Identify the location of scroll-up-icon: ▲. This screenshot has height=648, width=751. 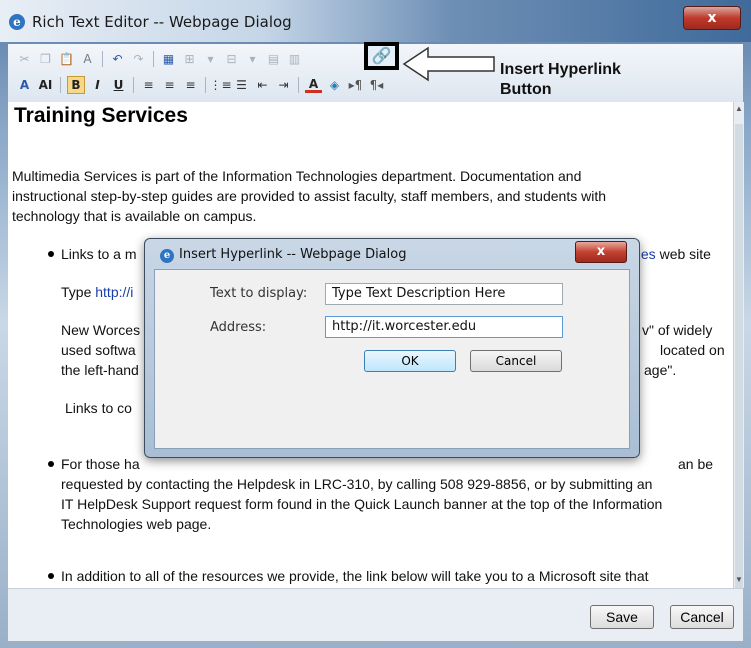
(739, 108).